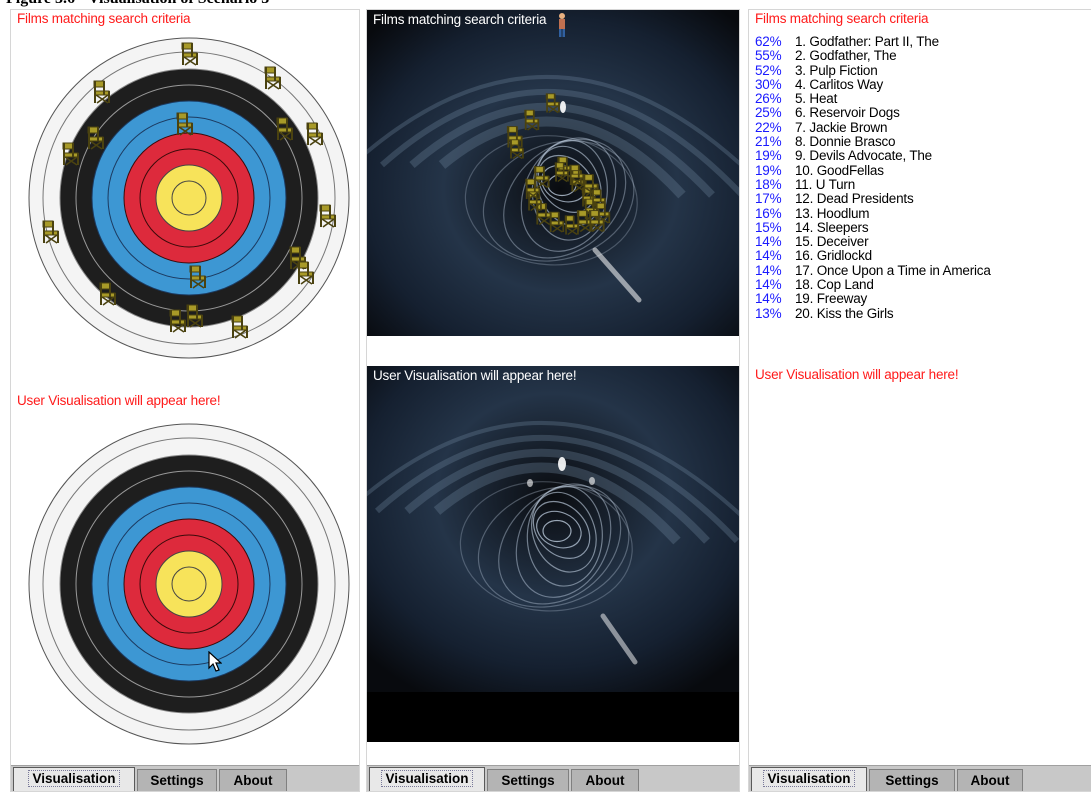 The image size is (1091, 792). Describe the element at coordinates (873, 299) in the screenshot. I see `list-item: 14% 19. Freeway` at that location.